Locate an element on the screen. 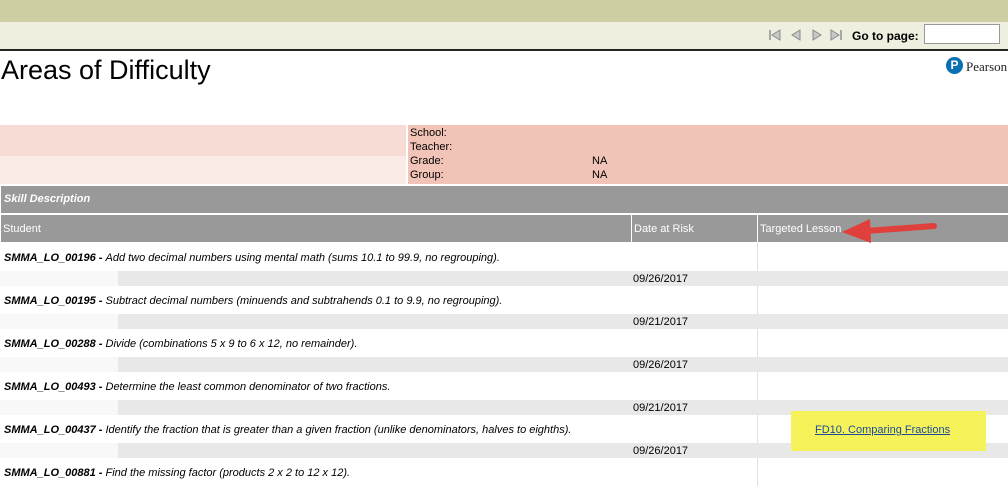 This screenshot has height=486, width=1008. next-page-icon is located at coordinates (817, 35).